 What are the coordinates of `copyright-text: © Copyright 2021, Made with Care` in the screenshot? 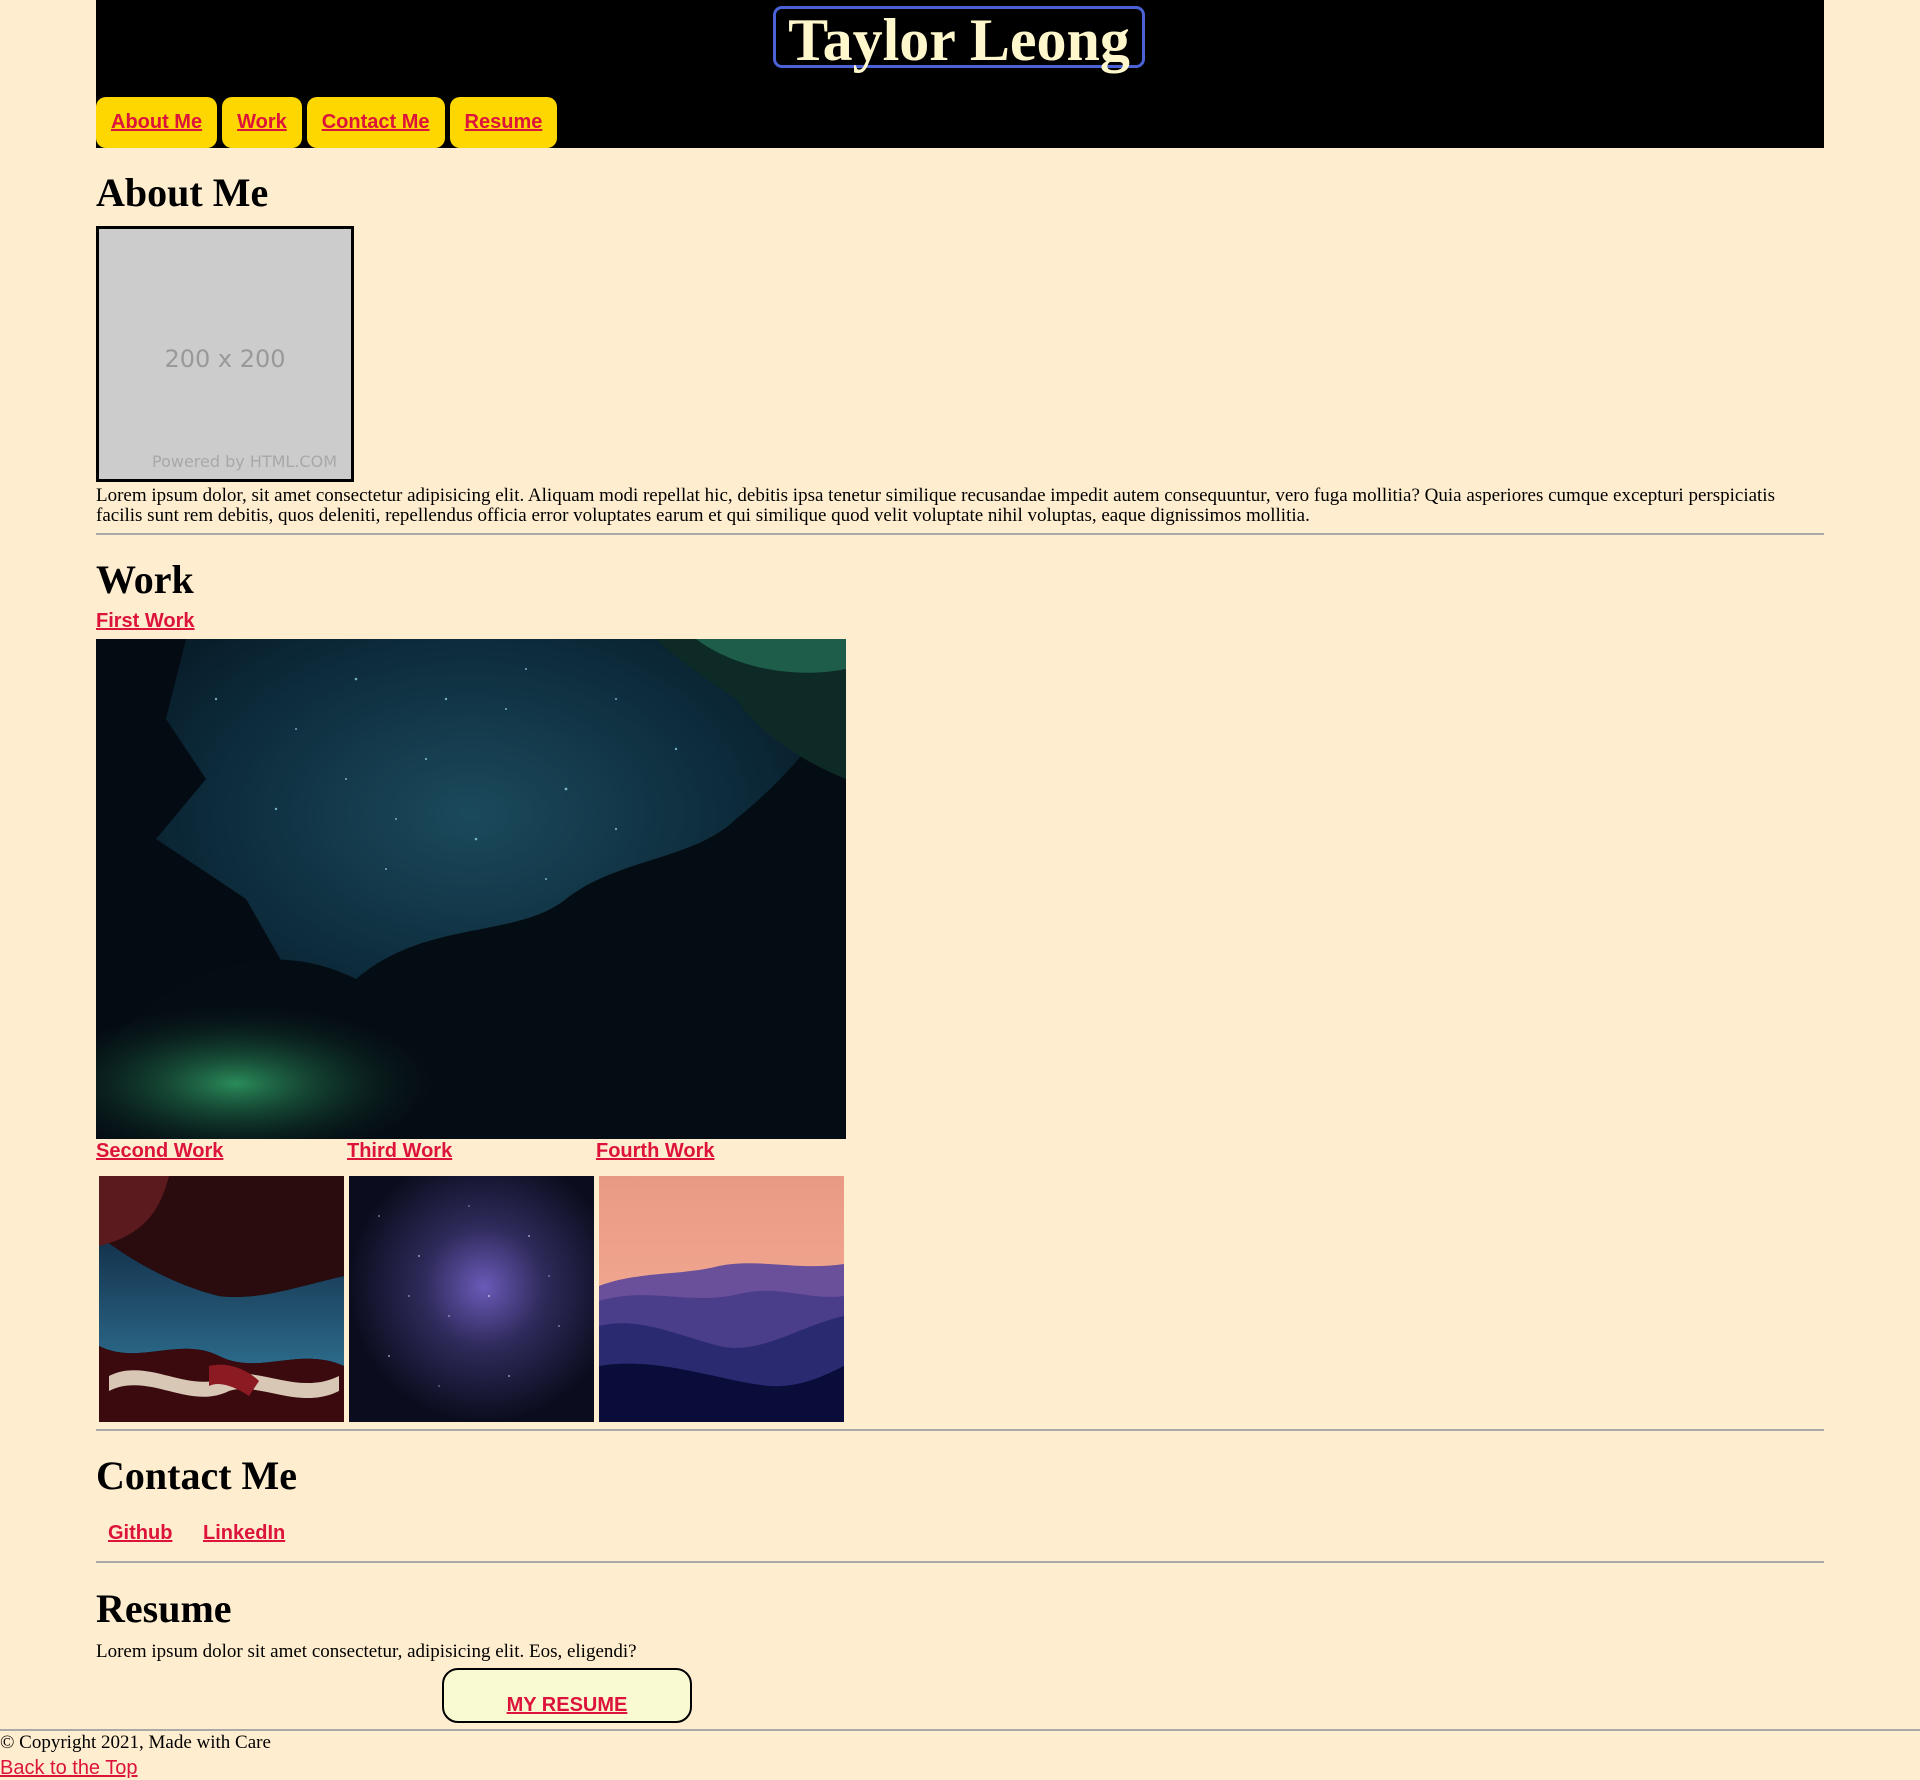 It's located at (135, 1742).